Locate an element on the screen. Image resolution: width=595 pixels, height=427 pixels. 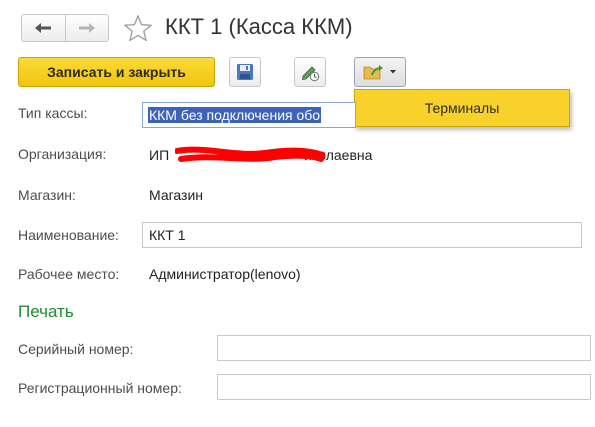
favorite-star-icon is located at coordinates (138, 30).